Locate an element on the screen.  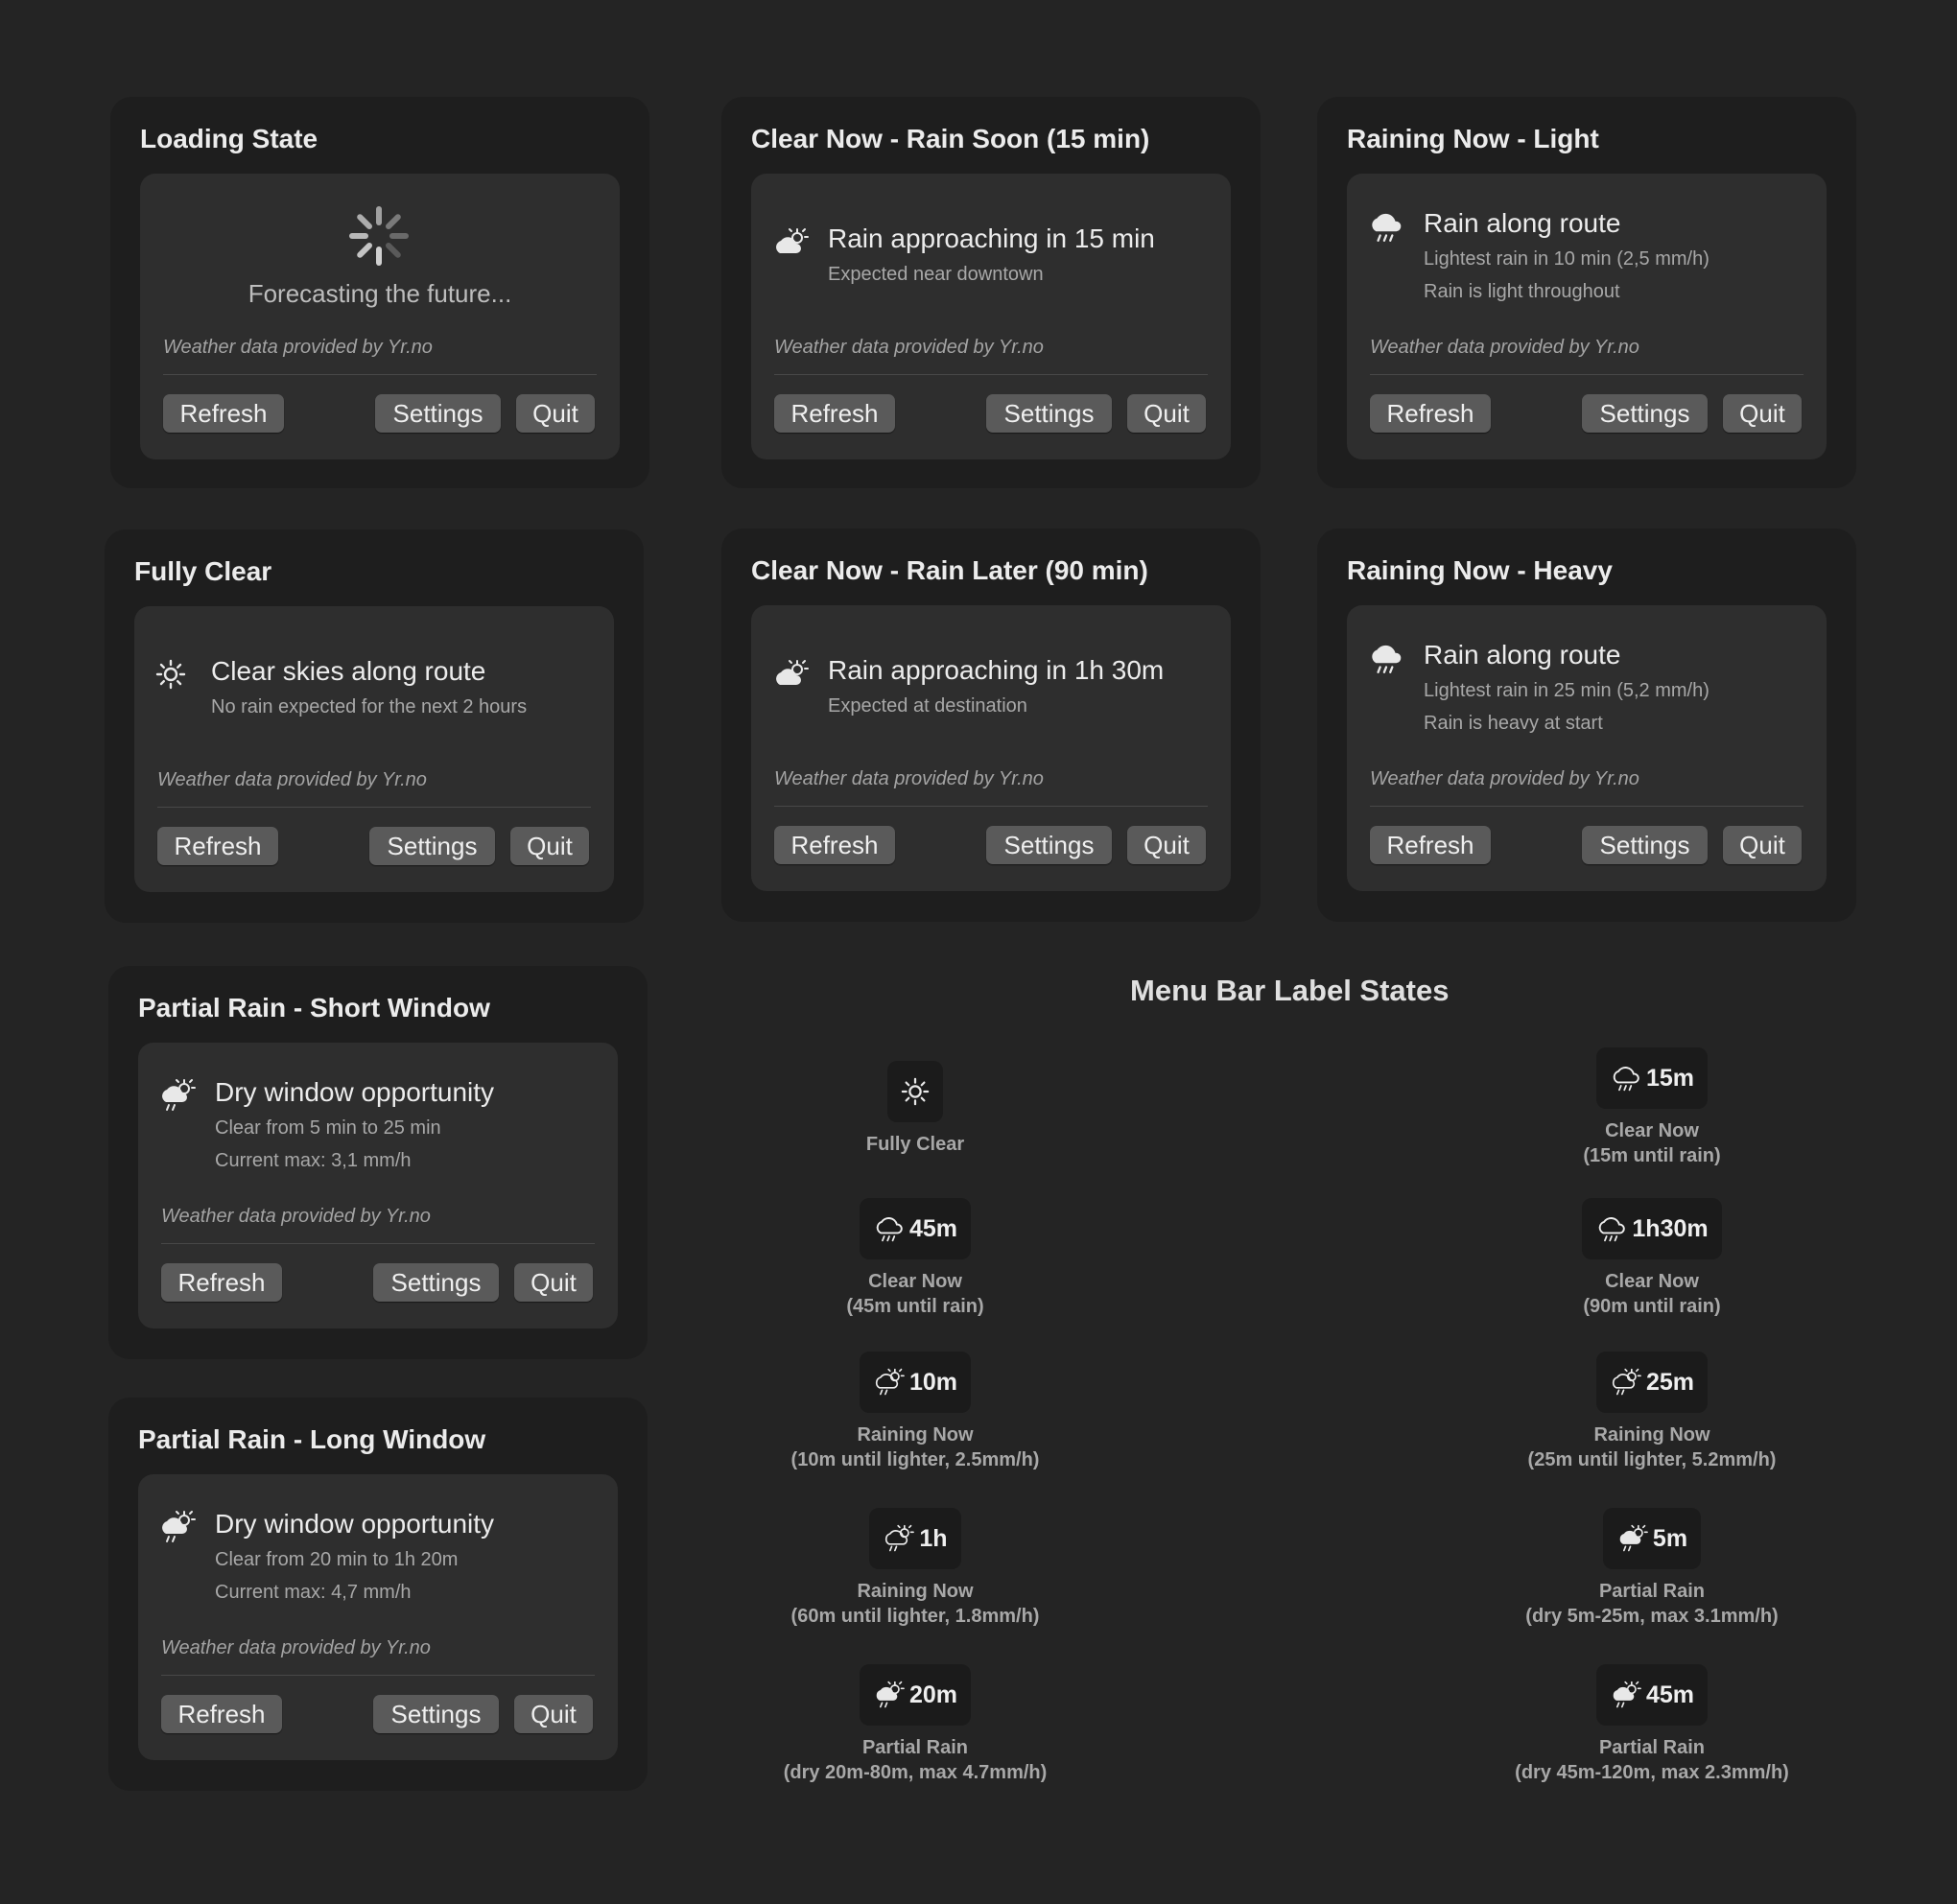
state-caption-detail: (dry 45m-120m, max 2.3mm/h) is located at coordinates (1652, 1773).